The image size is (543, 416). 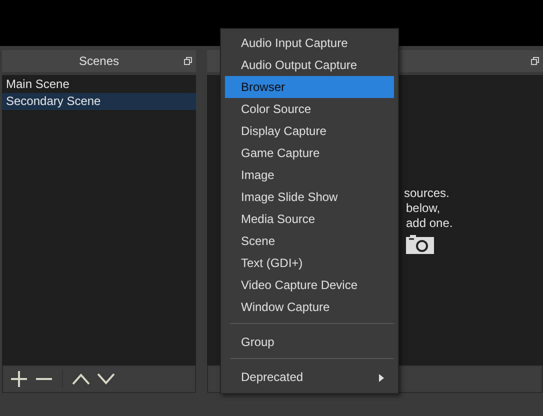 What do you see at coordinates (429, 223) in the screenshot?
I see `hint-text: add one.` at bounding box center [429, 223].